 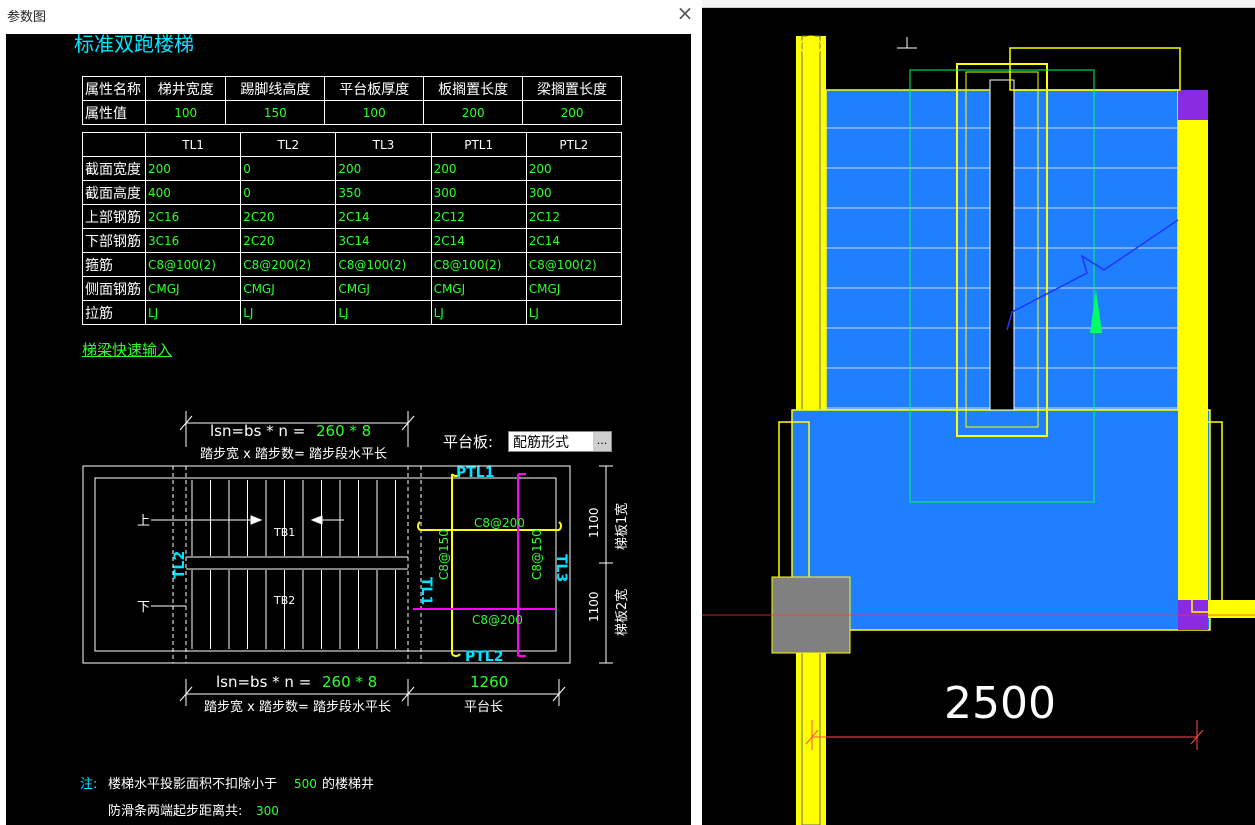 I want to click on beam-value-cell: 400, so click(x=193, y=192).